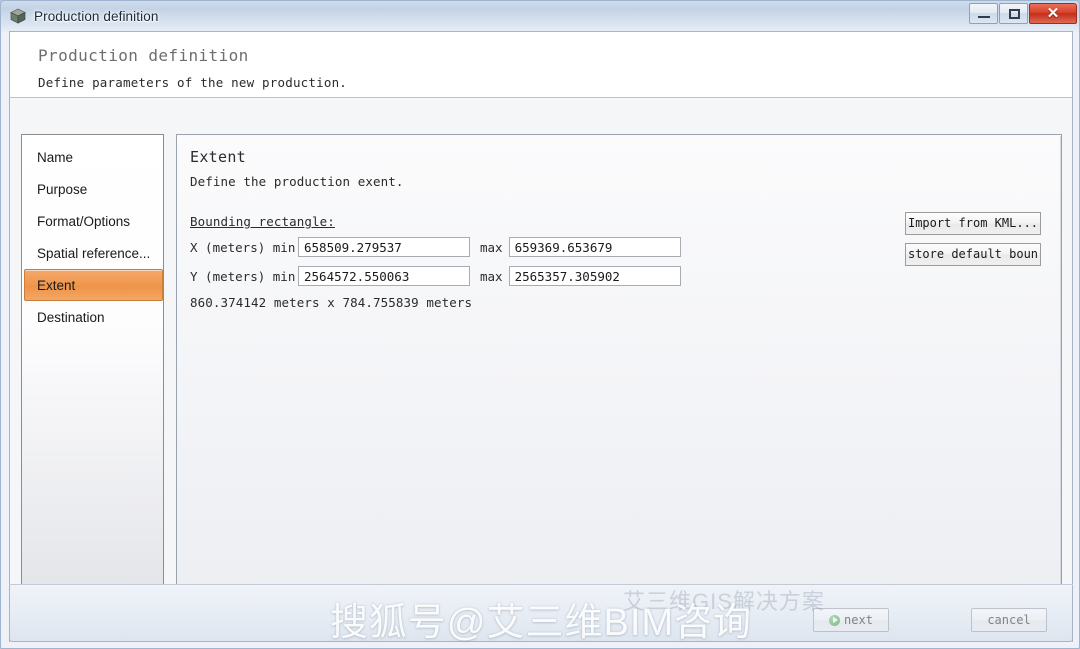 The width and height of the screenshot is (1080, 649). I want to click on x-axis-label: X (meters) min, so click(243, 247).